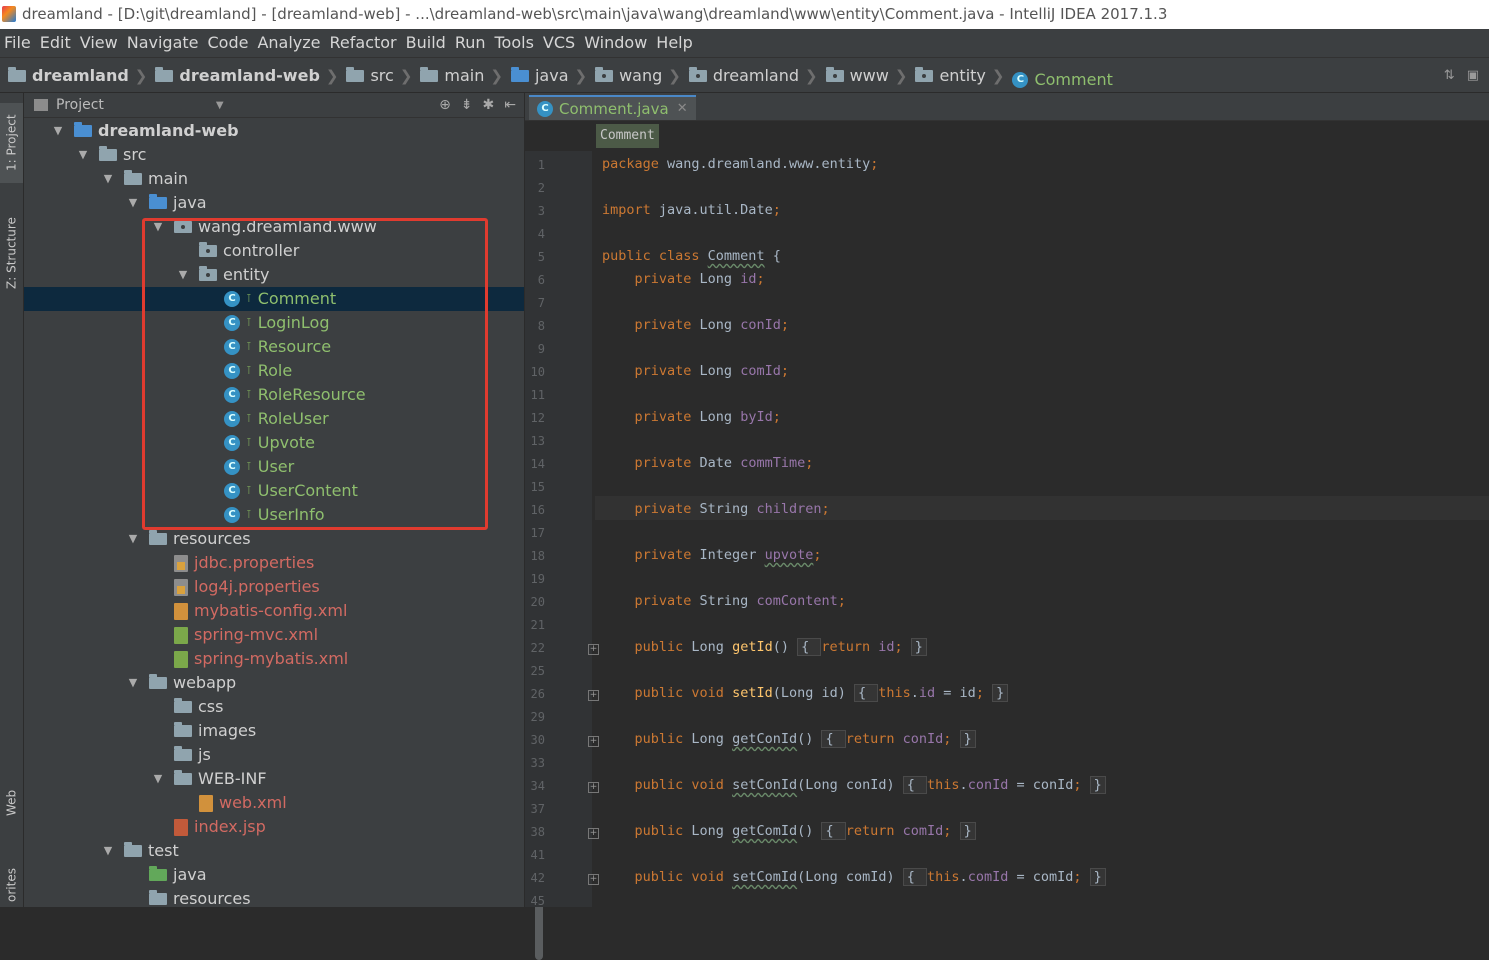 The width and height of the screenshot is (1489, 960). I want to click on menu-view: View, so click(99, 43).